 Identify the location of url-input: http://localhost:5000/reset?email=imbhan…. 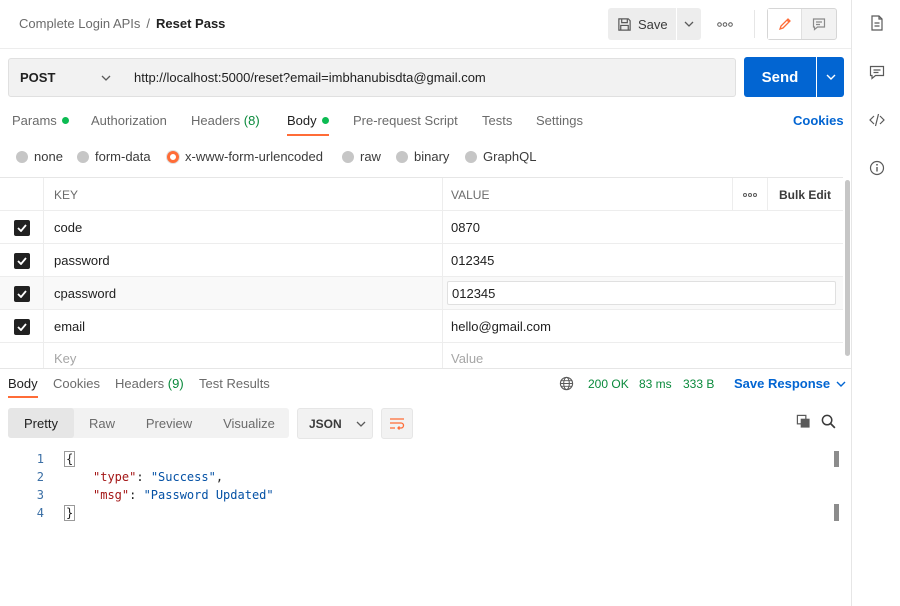
(429, 77).